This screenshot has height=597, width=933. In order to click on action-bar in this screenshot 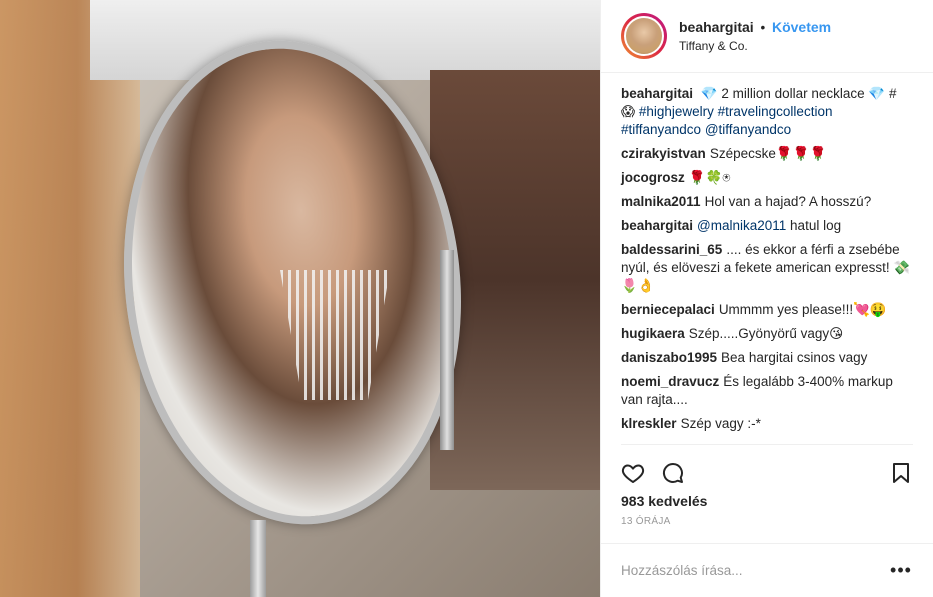, I will do `click(767, 468)`.